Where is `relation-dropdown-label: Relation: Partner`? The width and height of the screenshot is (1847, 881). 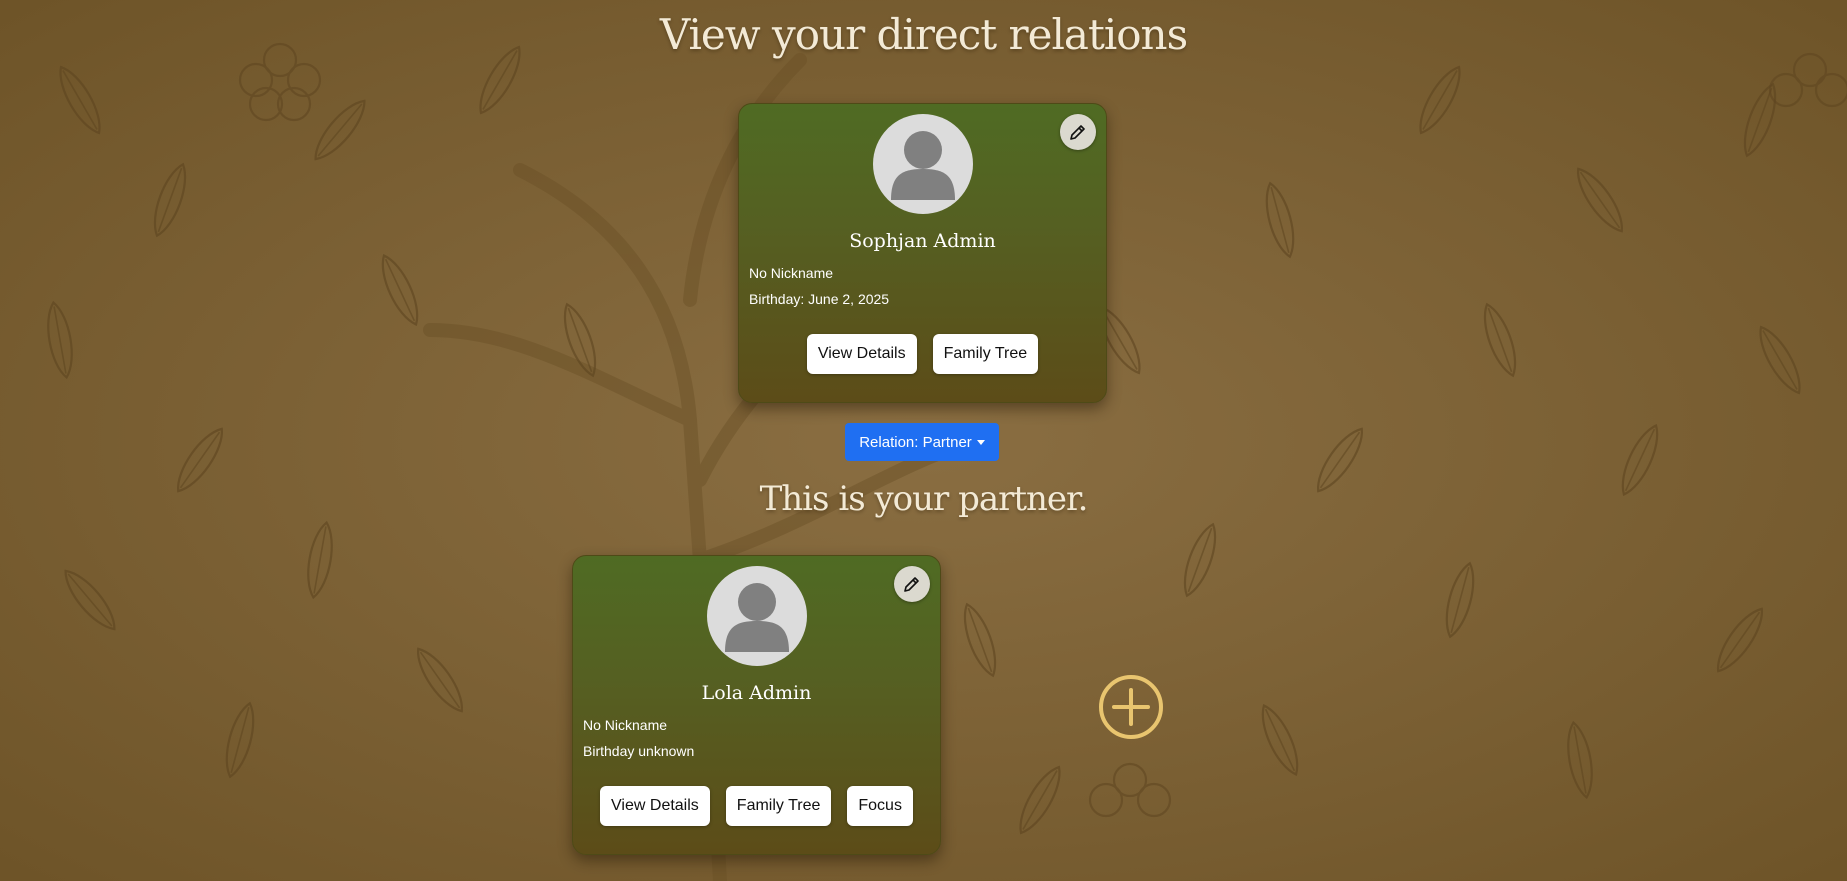
relation-dropdown-label: Relation: Partner is located at coordinates (915, 442).